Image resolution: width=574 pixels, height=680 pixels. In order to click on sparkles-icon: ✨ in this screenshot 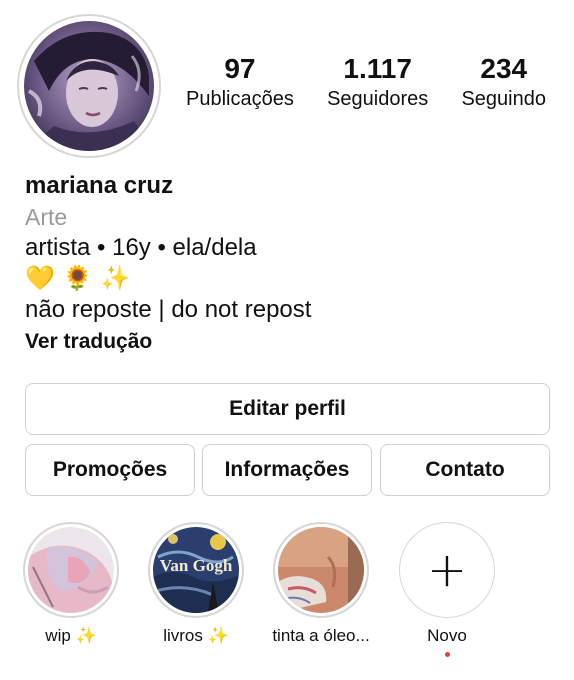, I will do `click(115, 278)`.